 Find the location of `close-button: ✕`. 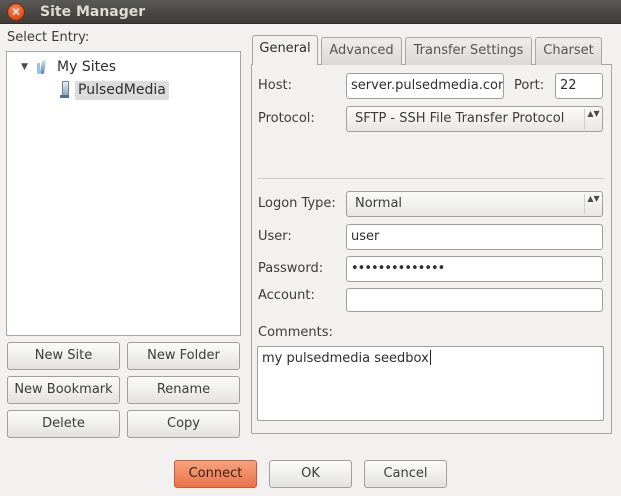

close-button: ✕ is located at coordinates (16, 12).